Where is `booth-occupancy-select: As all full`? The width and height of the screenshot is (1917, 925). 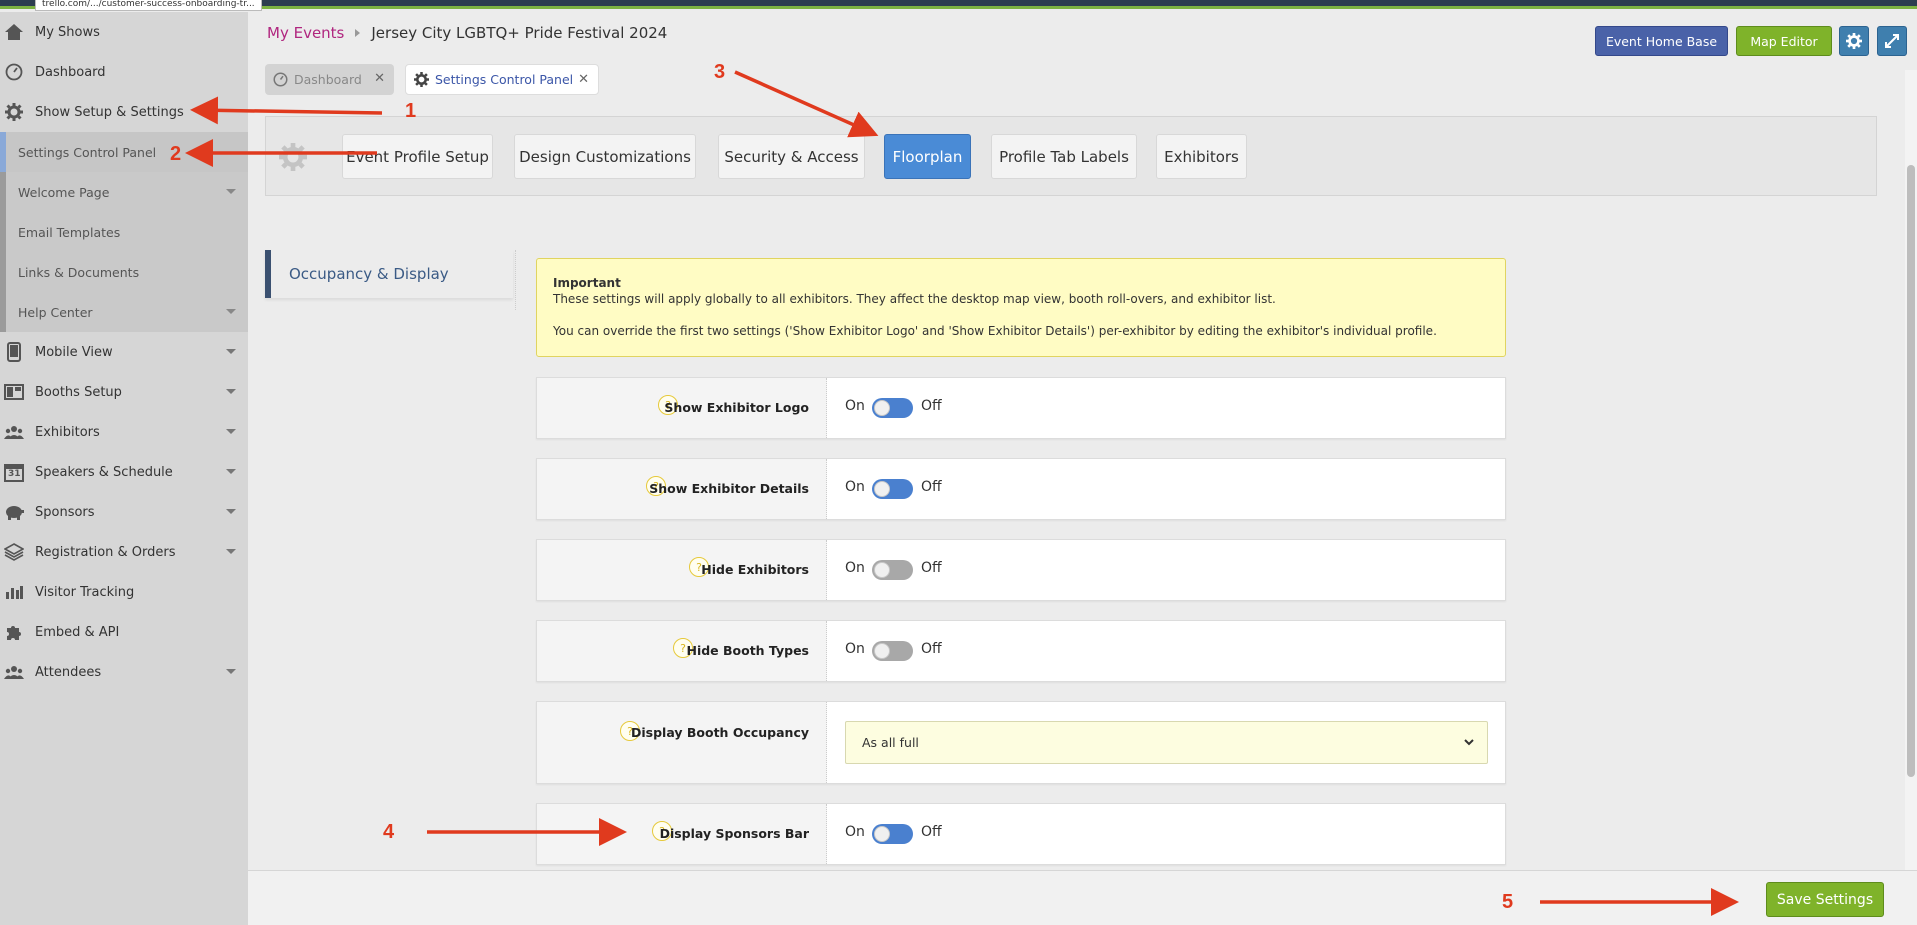 booth-occupancy-select: As all full is located at coordinates (1166, 742).